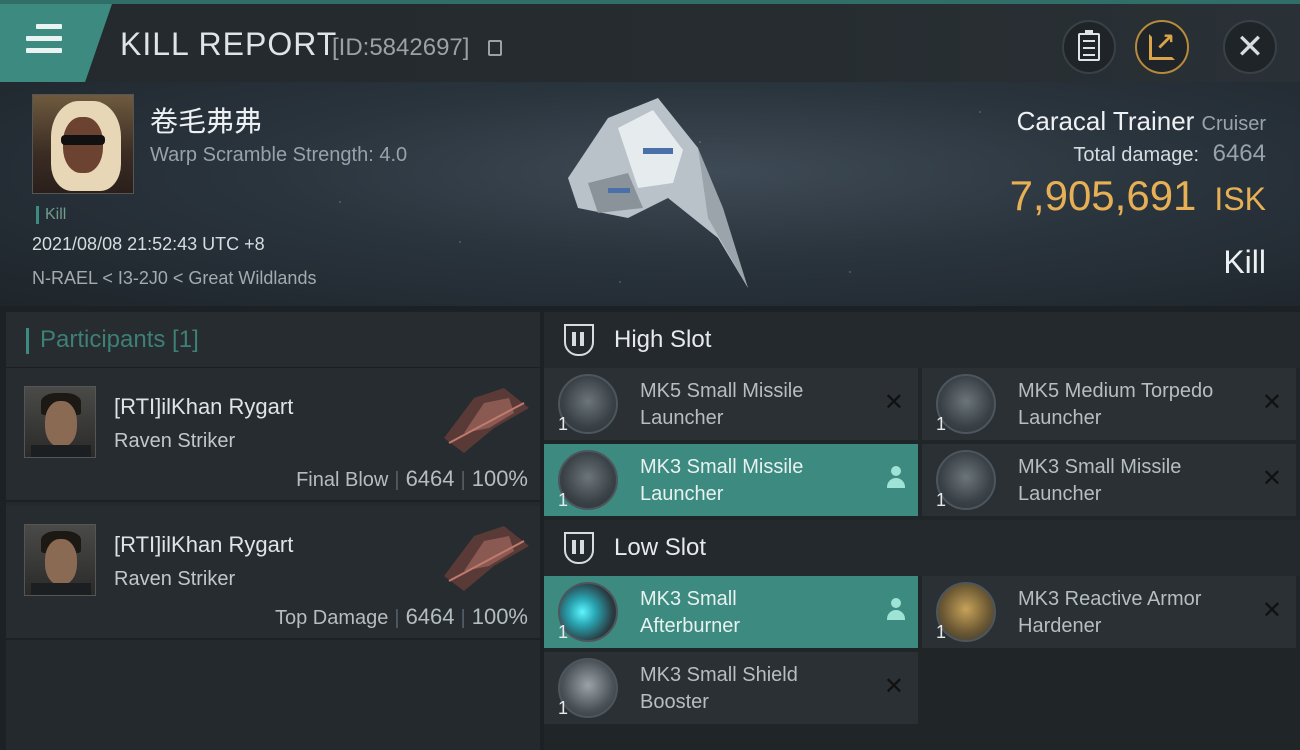 This screenshot has width=1300, height=750. I want to click on module-slot: 1 MK3 Small Shield Booster ✕, so click(731, 688).